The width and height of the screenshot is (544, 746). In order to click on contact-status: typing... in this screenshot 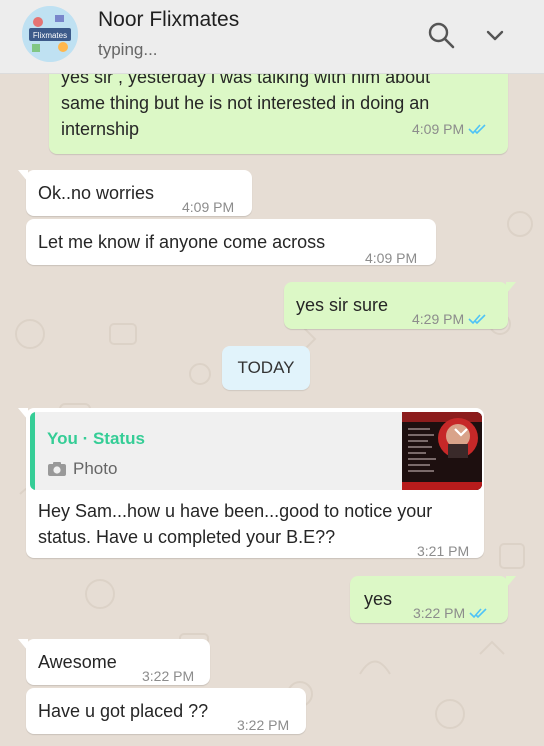, I will do `click(128, 49)`.